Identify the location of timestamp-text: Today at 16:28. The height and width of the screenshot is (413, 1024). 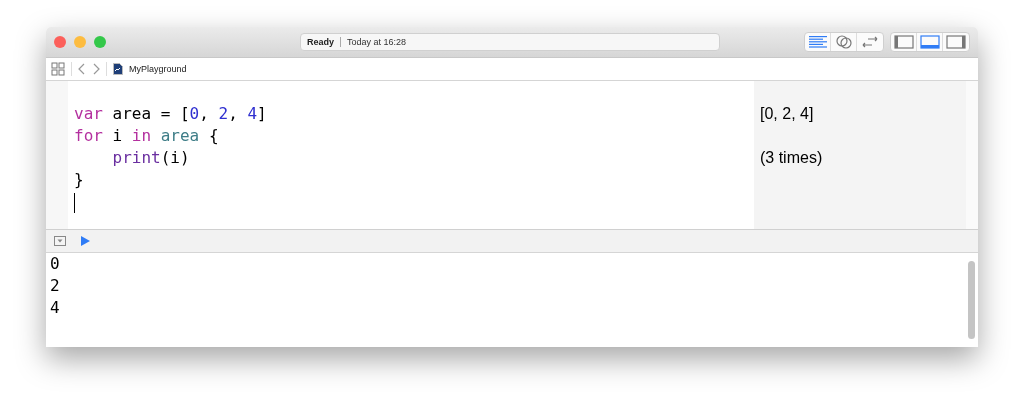
(377, 42).